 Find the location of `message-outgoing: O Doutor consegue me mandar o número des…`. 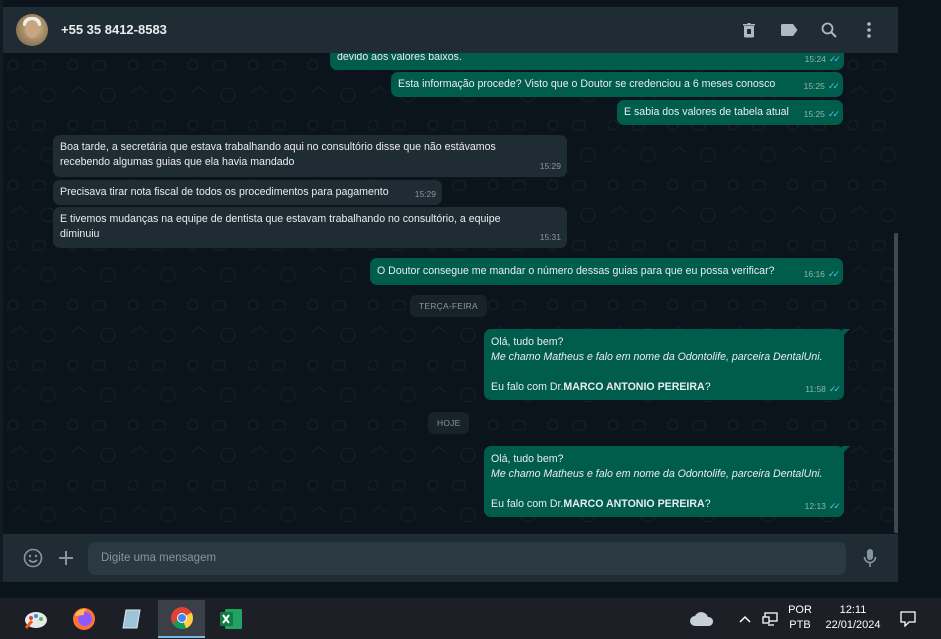

message-outgoing: O Doutor consegue me mandar o número des… is located at coordinates (606, 271).